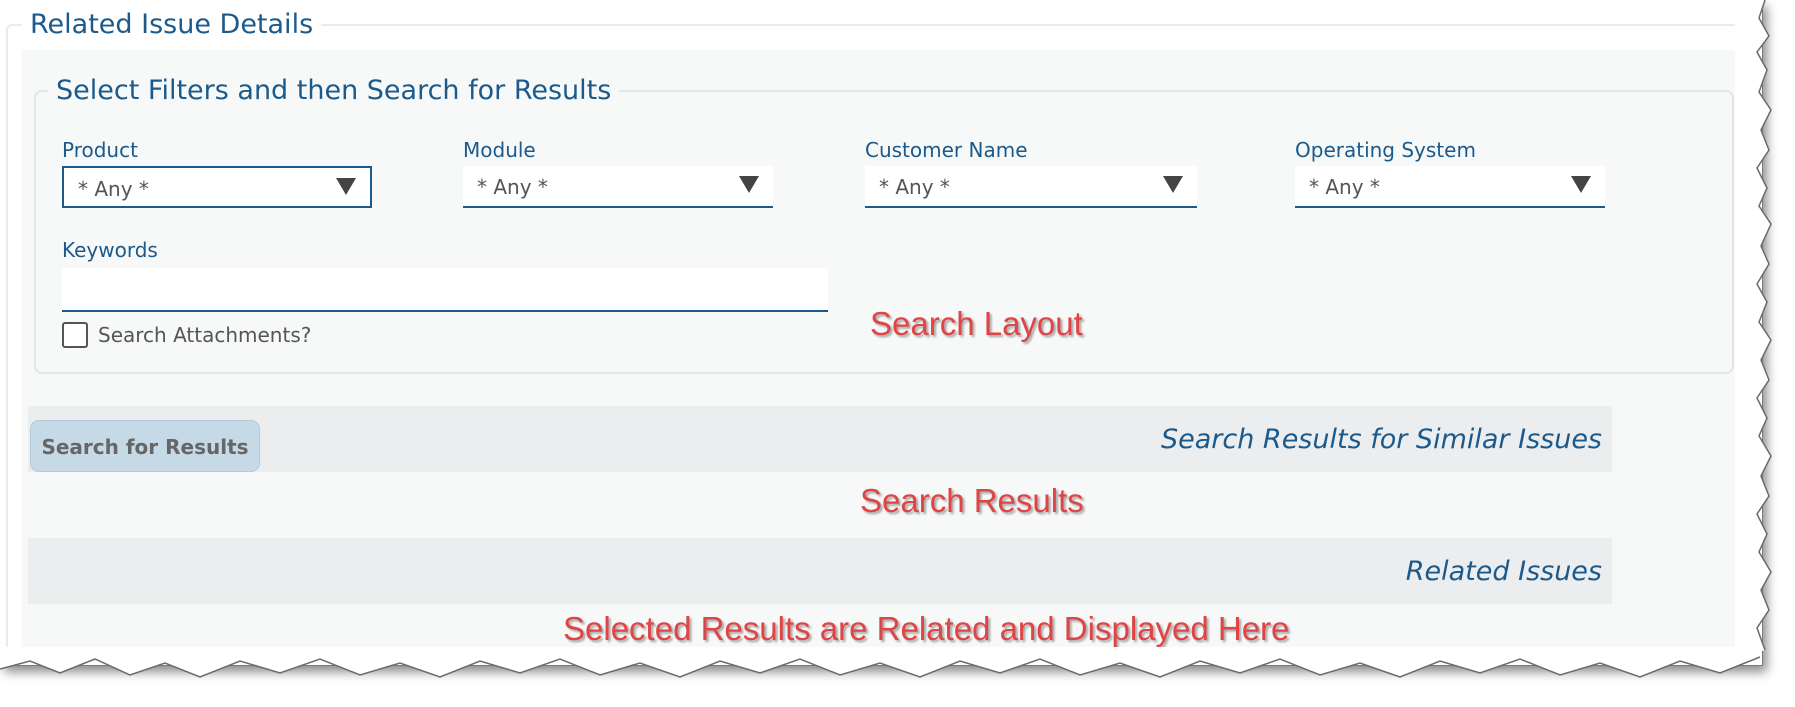 This screenshot has width=1795, height=707. What do you see at coordinates (618, 187) in the screenshot?
I see `module-select: * Any *` at bounding box center [618, 187].